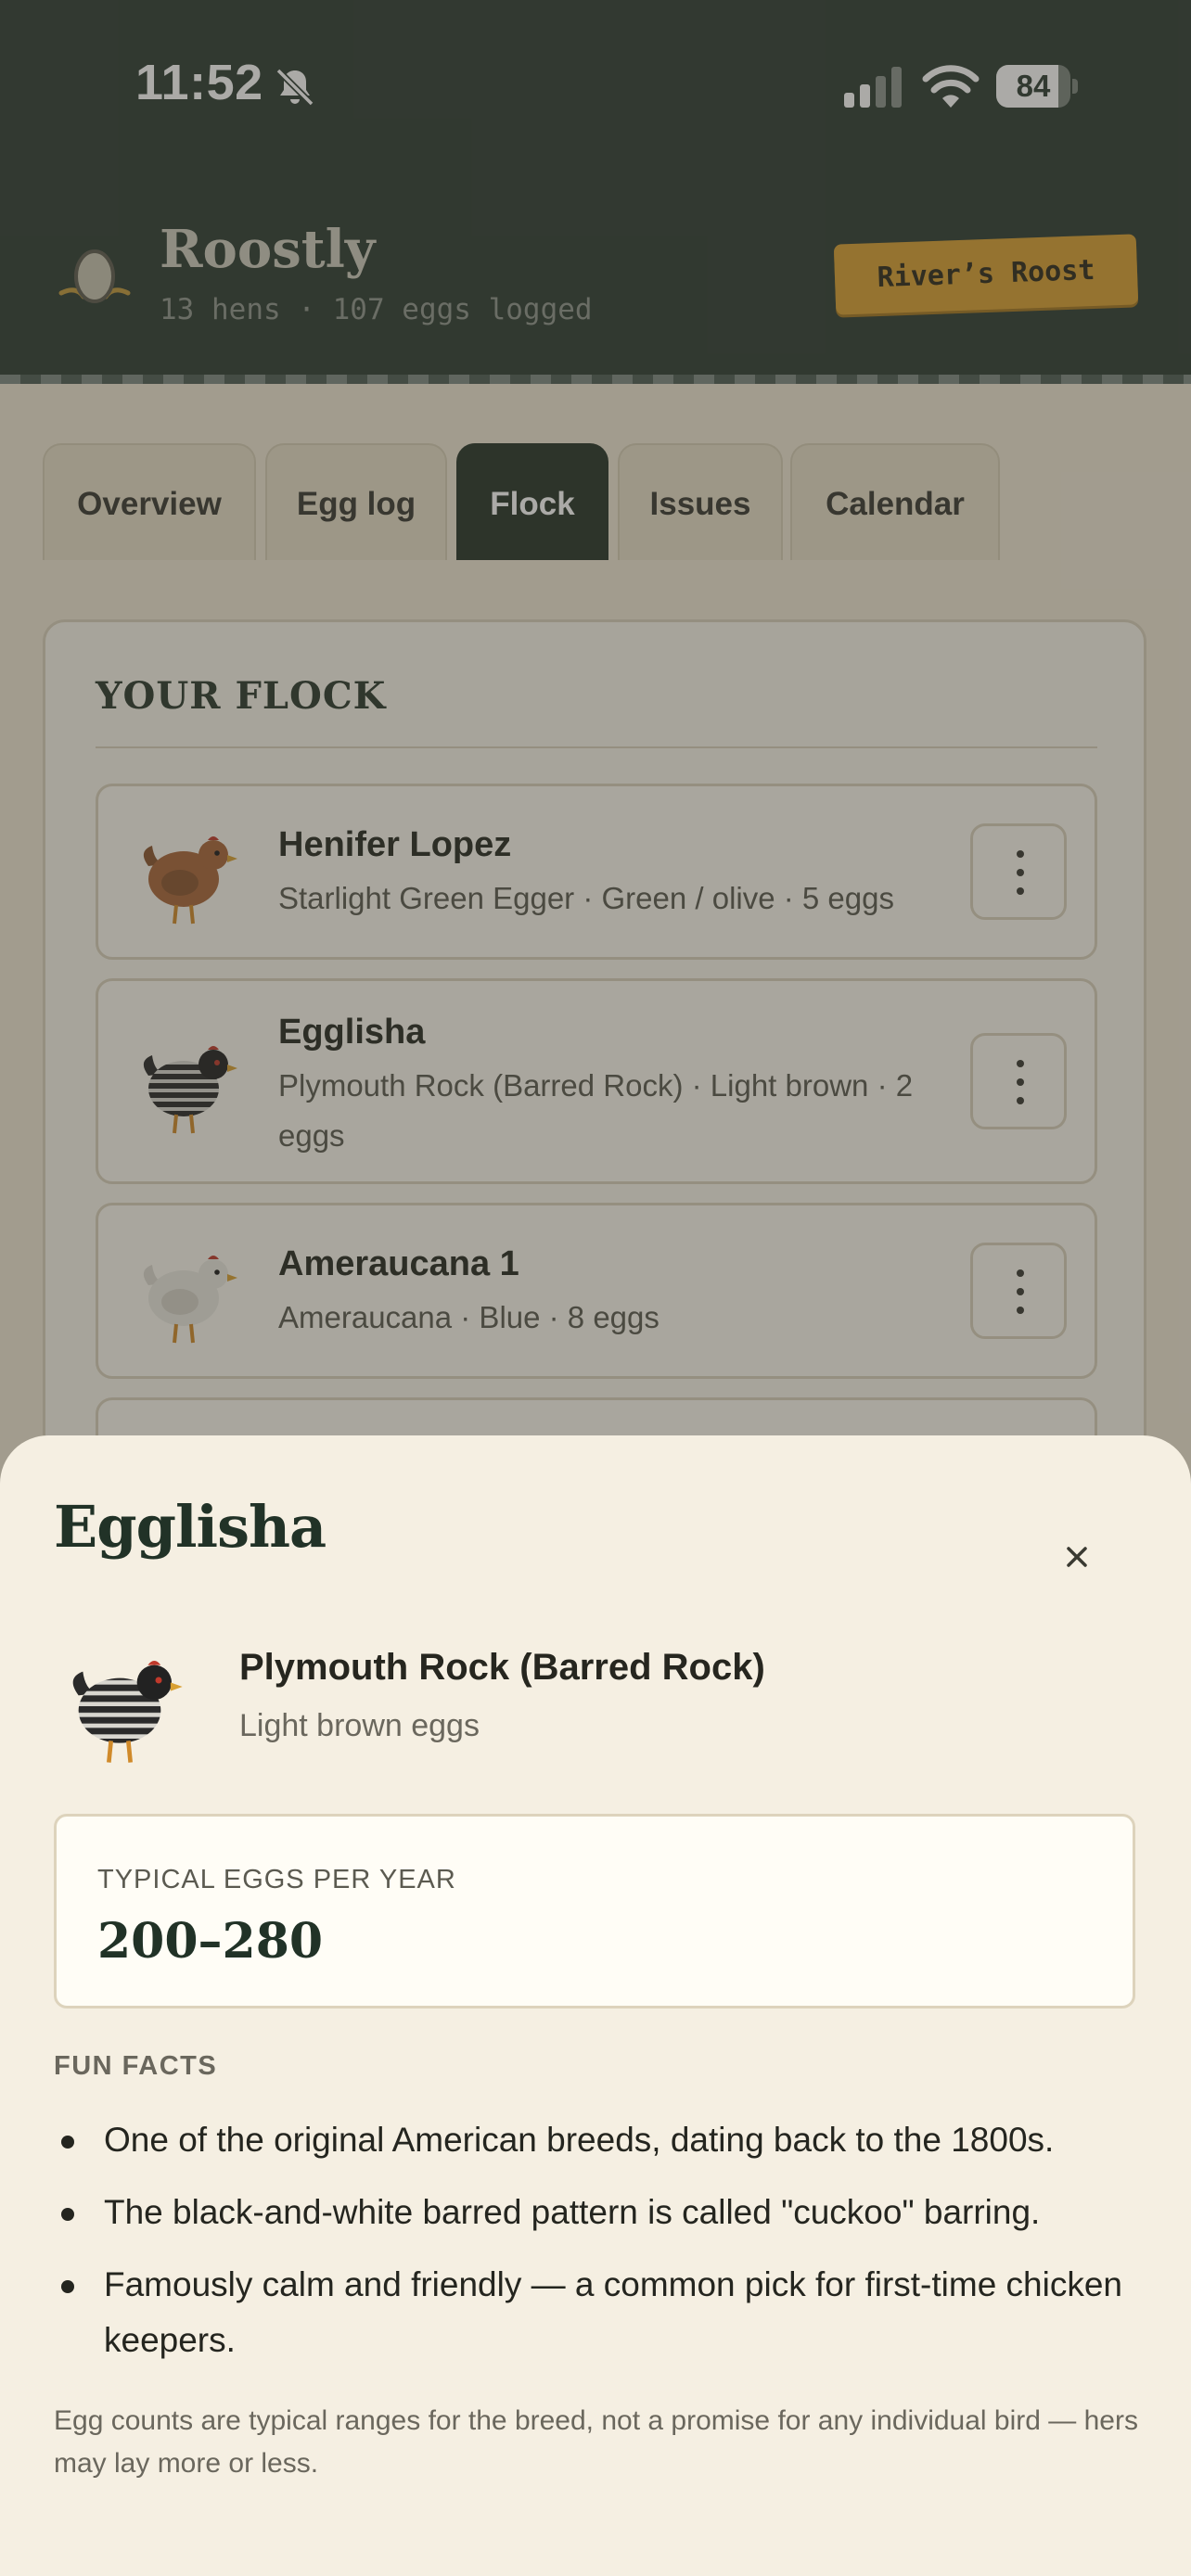  What do you see at coordinates (127, 1712) in the screenshot?
I see `barred-hen-icon` at bounding box center [127, 1712].